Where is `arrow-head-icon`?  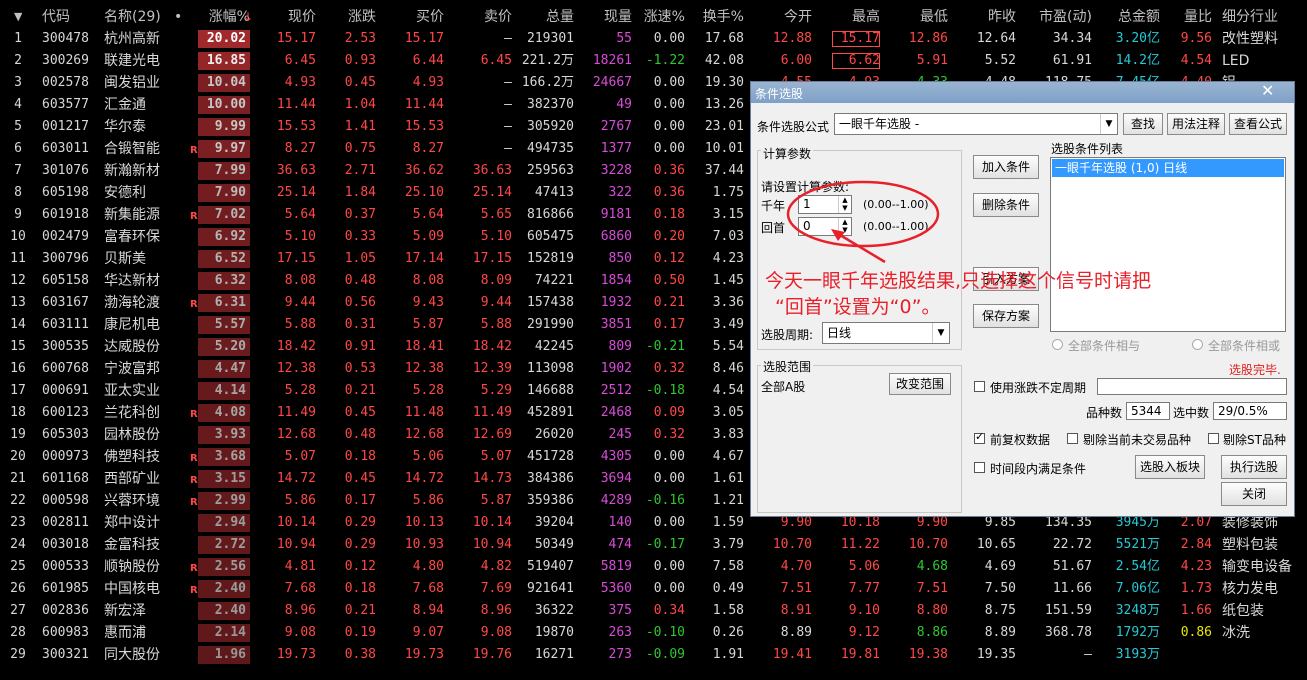 arrow-head-icon is located at coordinates (838, 235).